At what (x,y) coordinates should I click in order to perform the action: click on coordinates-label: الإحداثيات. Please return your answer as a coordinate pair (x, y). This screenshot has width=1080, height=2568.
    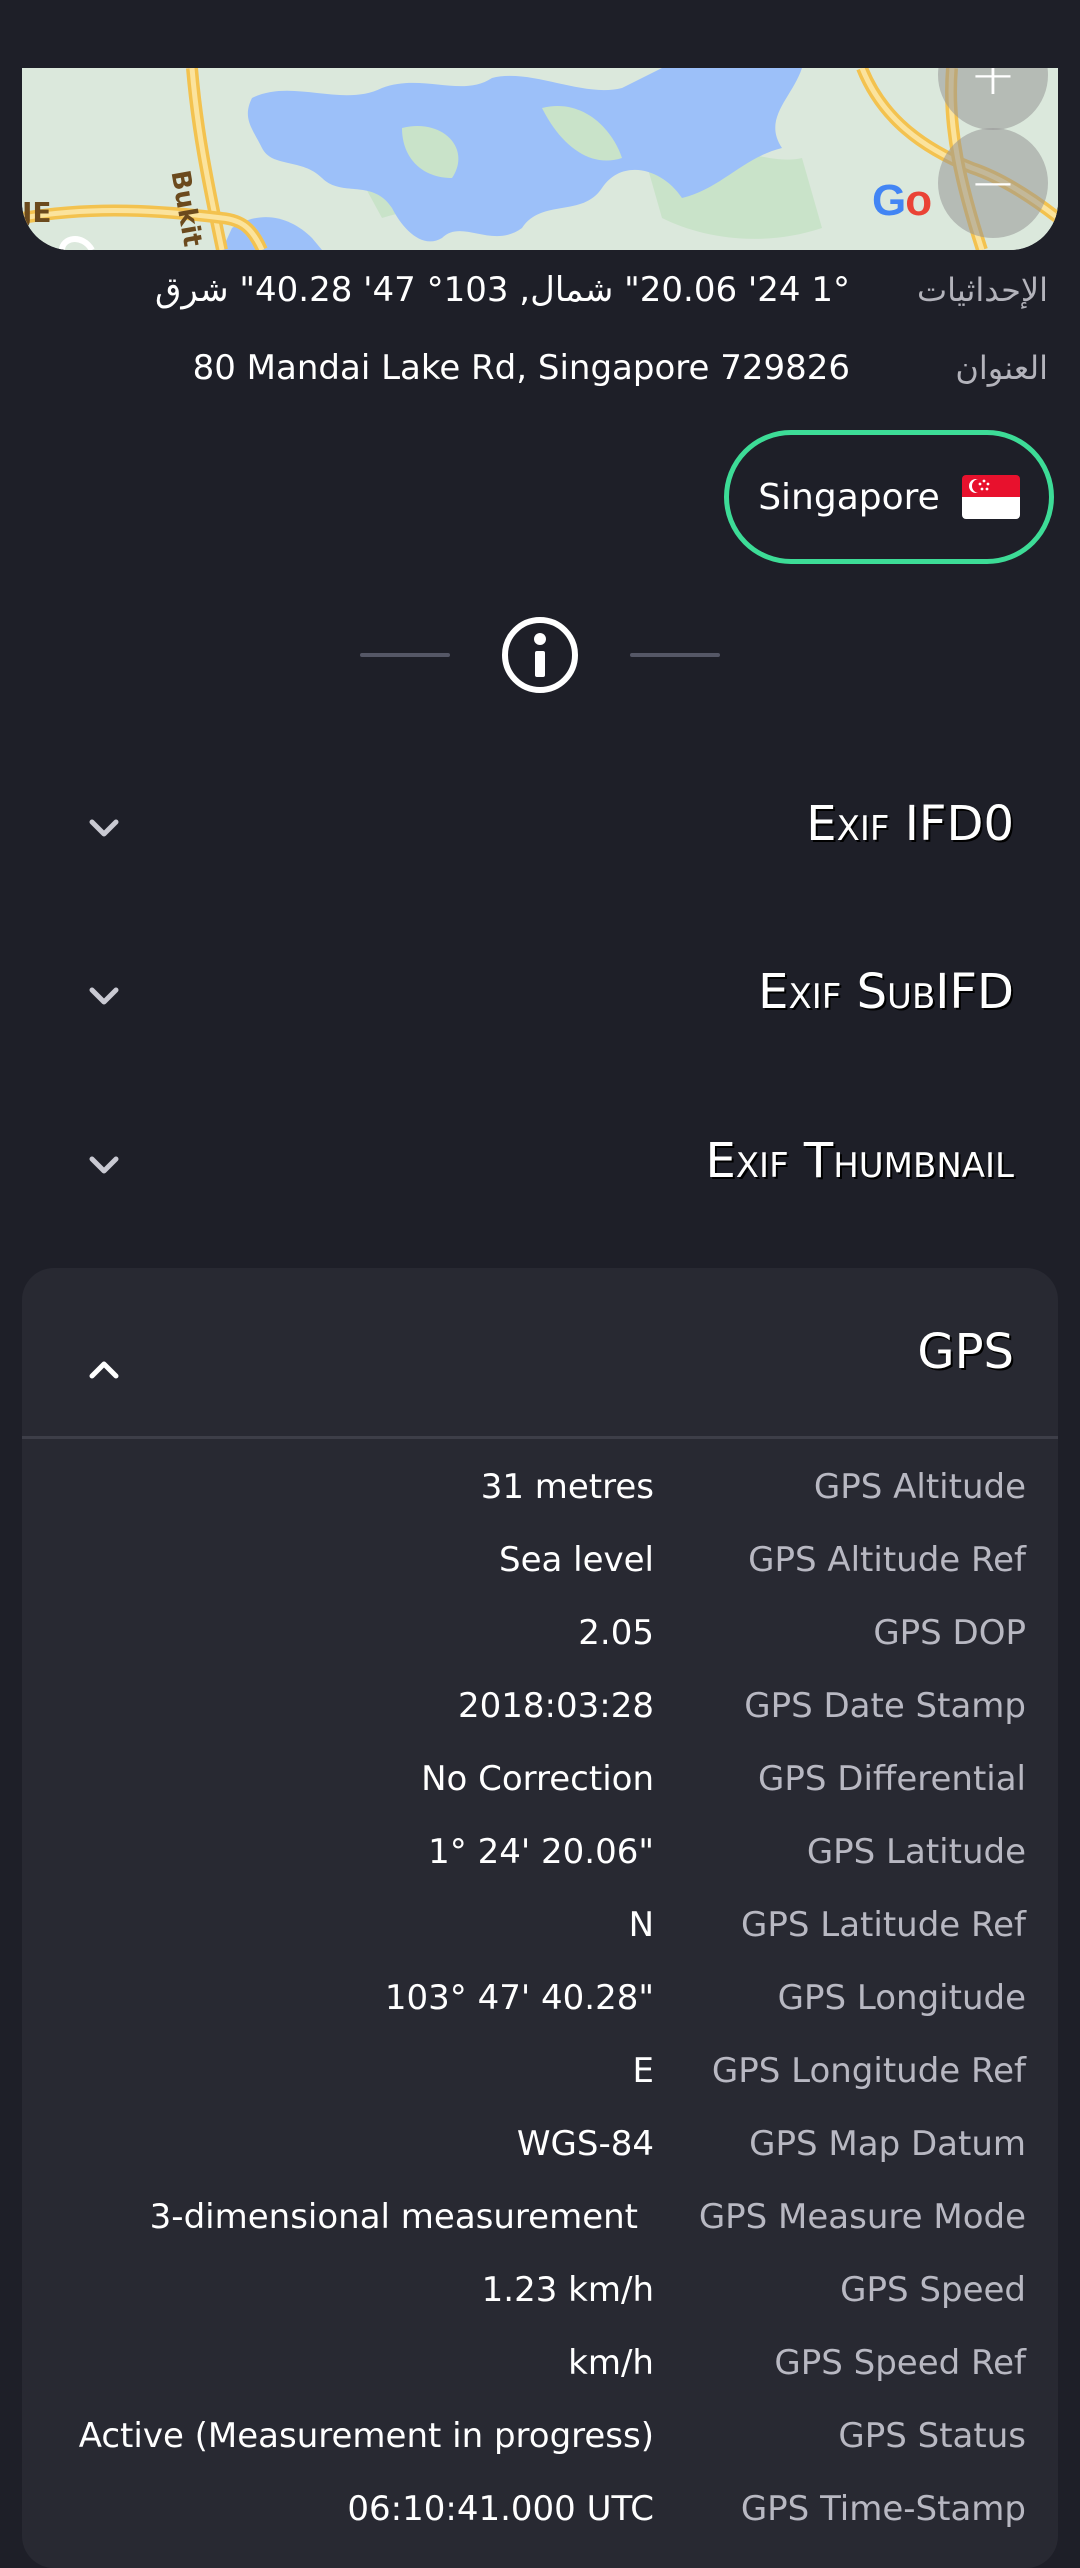
    Looking at the image, I should click on (982, 290).